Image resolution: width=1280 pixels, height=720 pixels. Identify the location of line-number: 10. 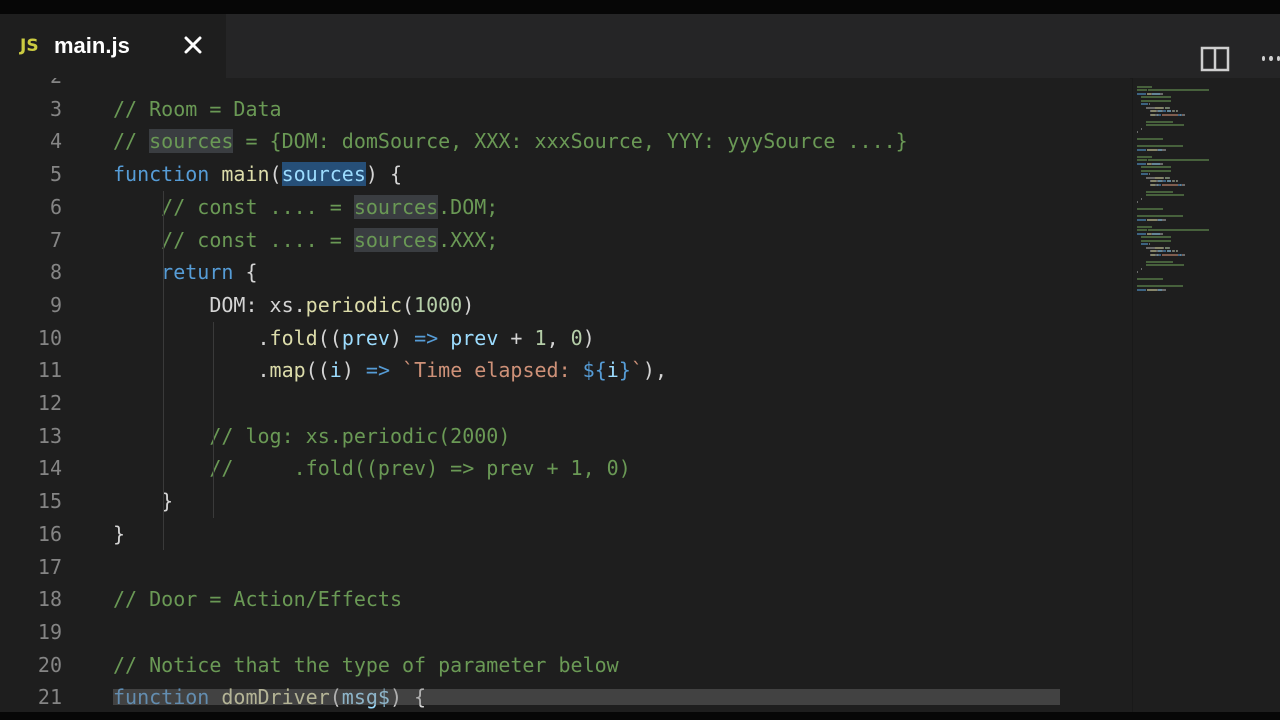
(49, 337).